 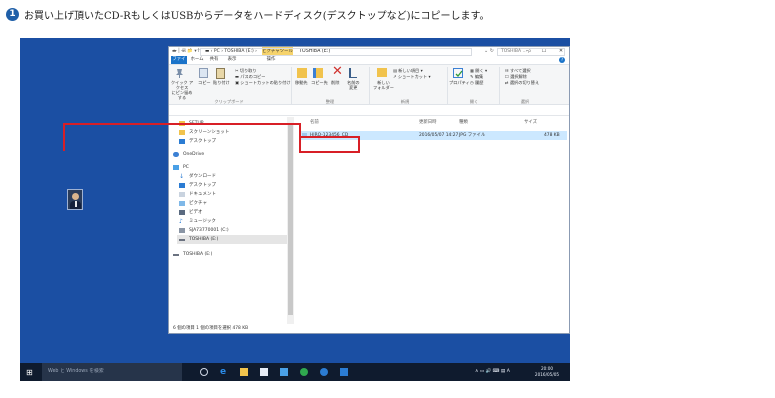 What do you see at coordinates (525, 101) in the screenshot?
I see `group-label-select: 選択` at bounding box center [525, 101].